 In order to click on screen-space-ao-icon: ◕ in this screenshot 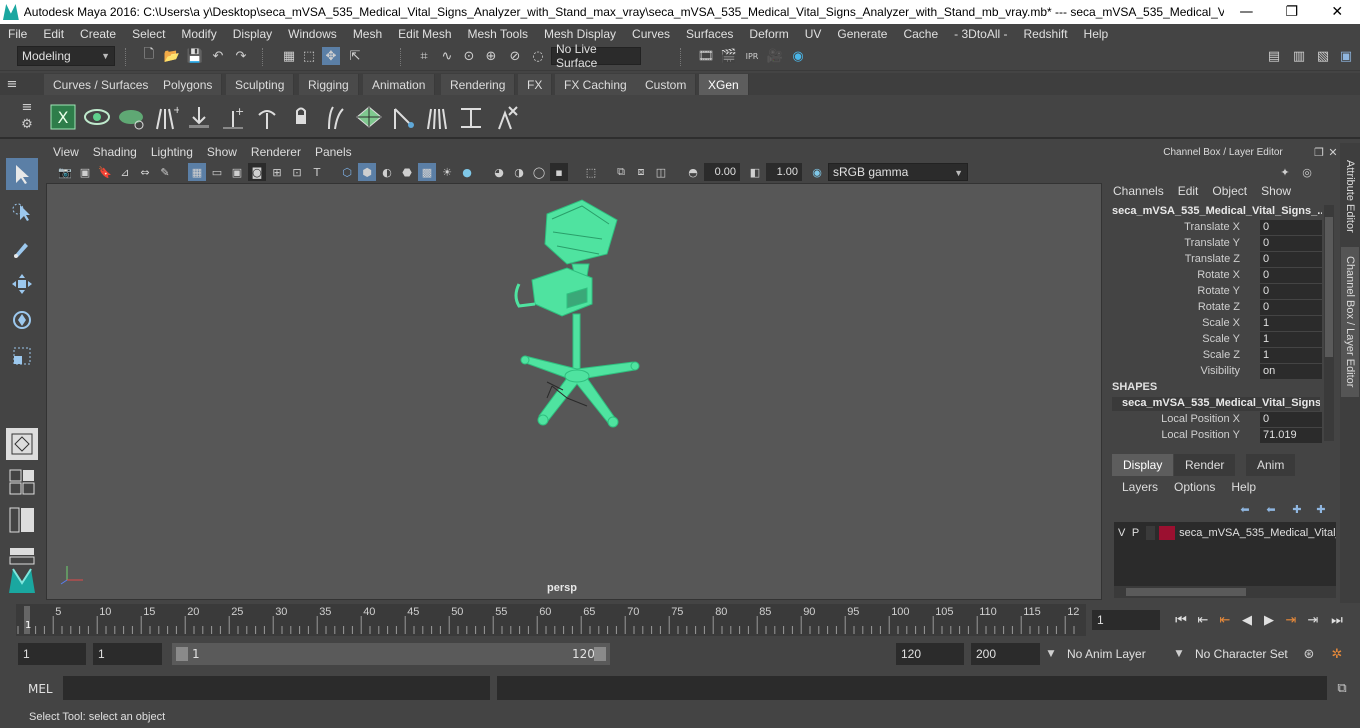, I will do `click(499, 172)`.